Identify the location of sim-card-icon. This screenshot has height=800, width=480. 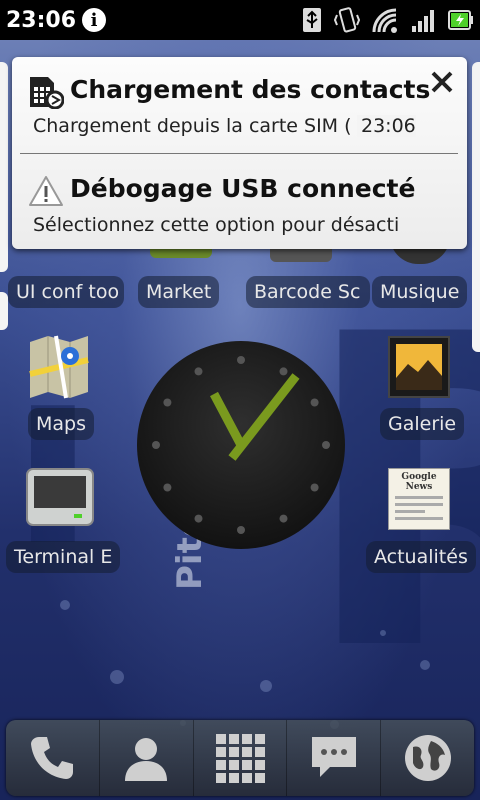
(47, 93).